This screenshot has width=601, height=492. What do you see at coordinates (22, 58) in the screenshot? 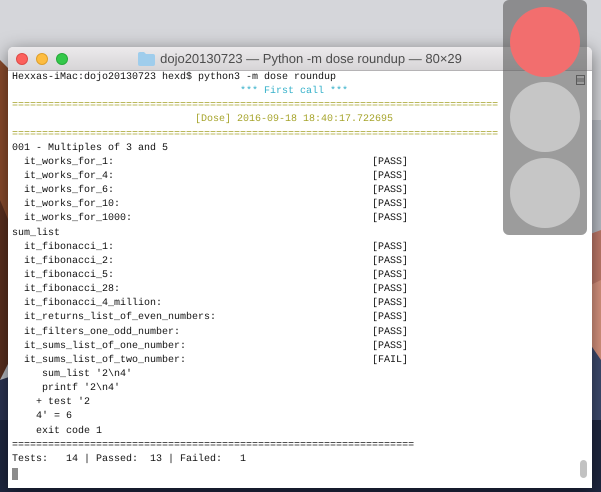
I see `close-button` at bounding box center [22, 58].